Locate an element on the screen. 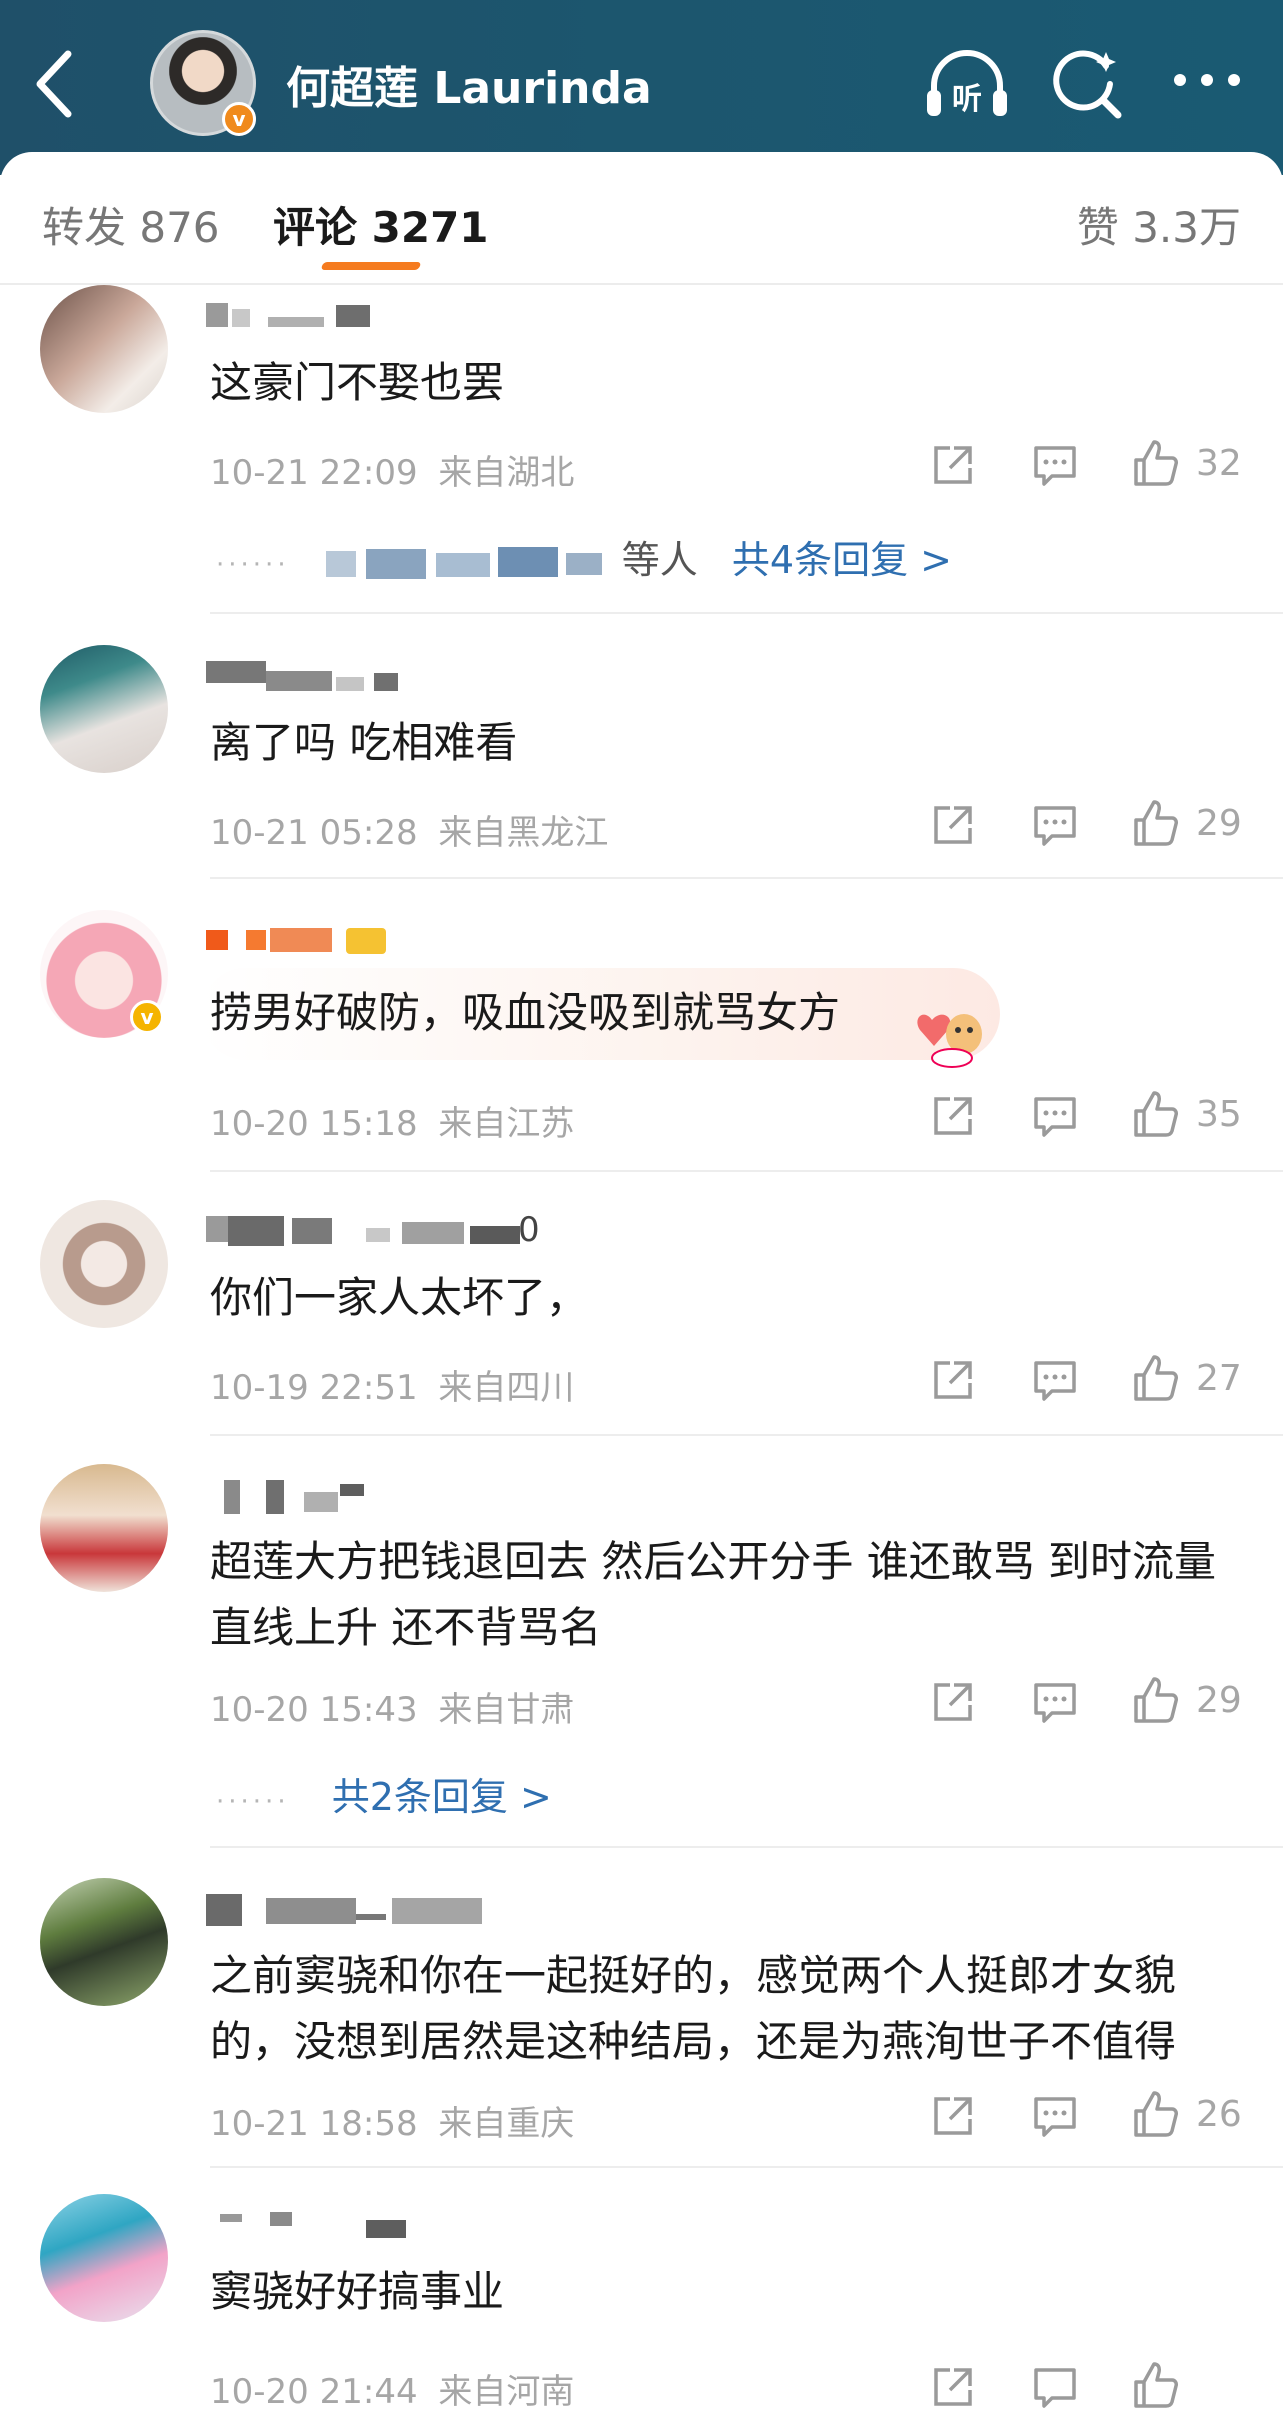 The height and width of the screenshot is (2424, 1283). comment-text: 离了吗 吃相难看 is located at coordinates (364, 742).